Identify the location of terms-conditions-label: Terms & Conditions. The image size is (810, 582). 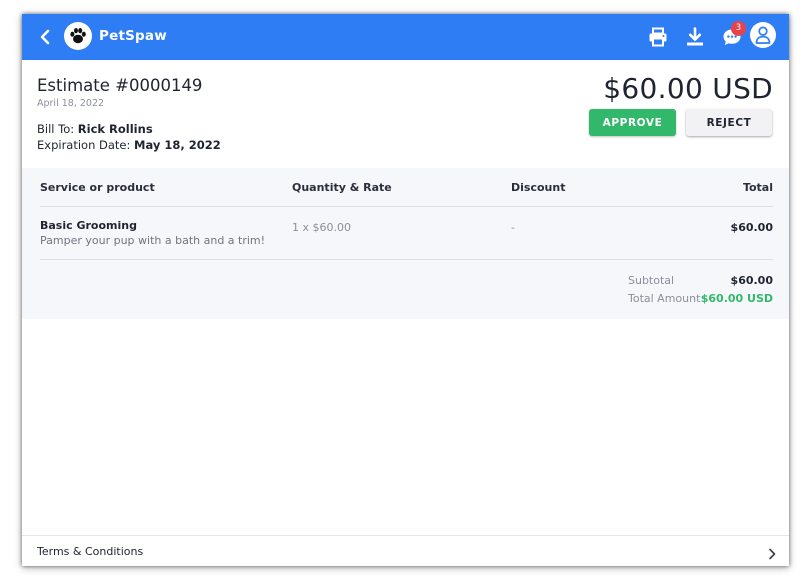
(90, 551).